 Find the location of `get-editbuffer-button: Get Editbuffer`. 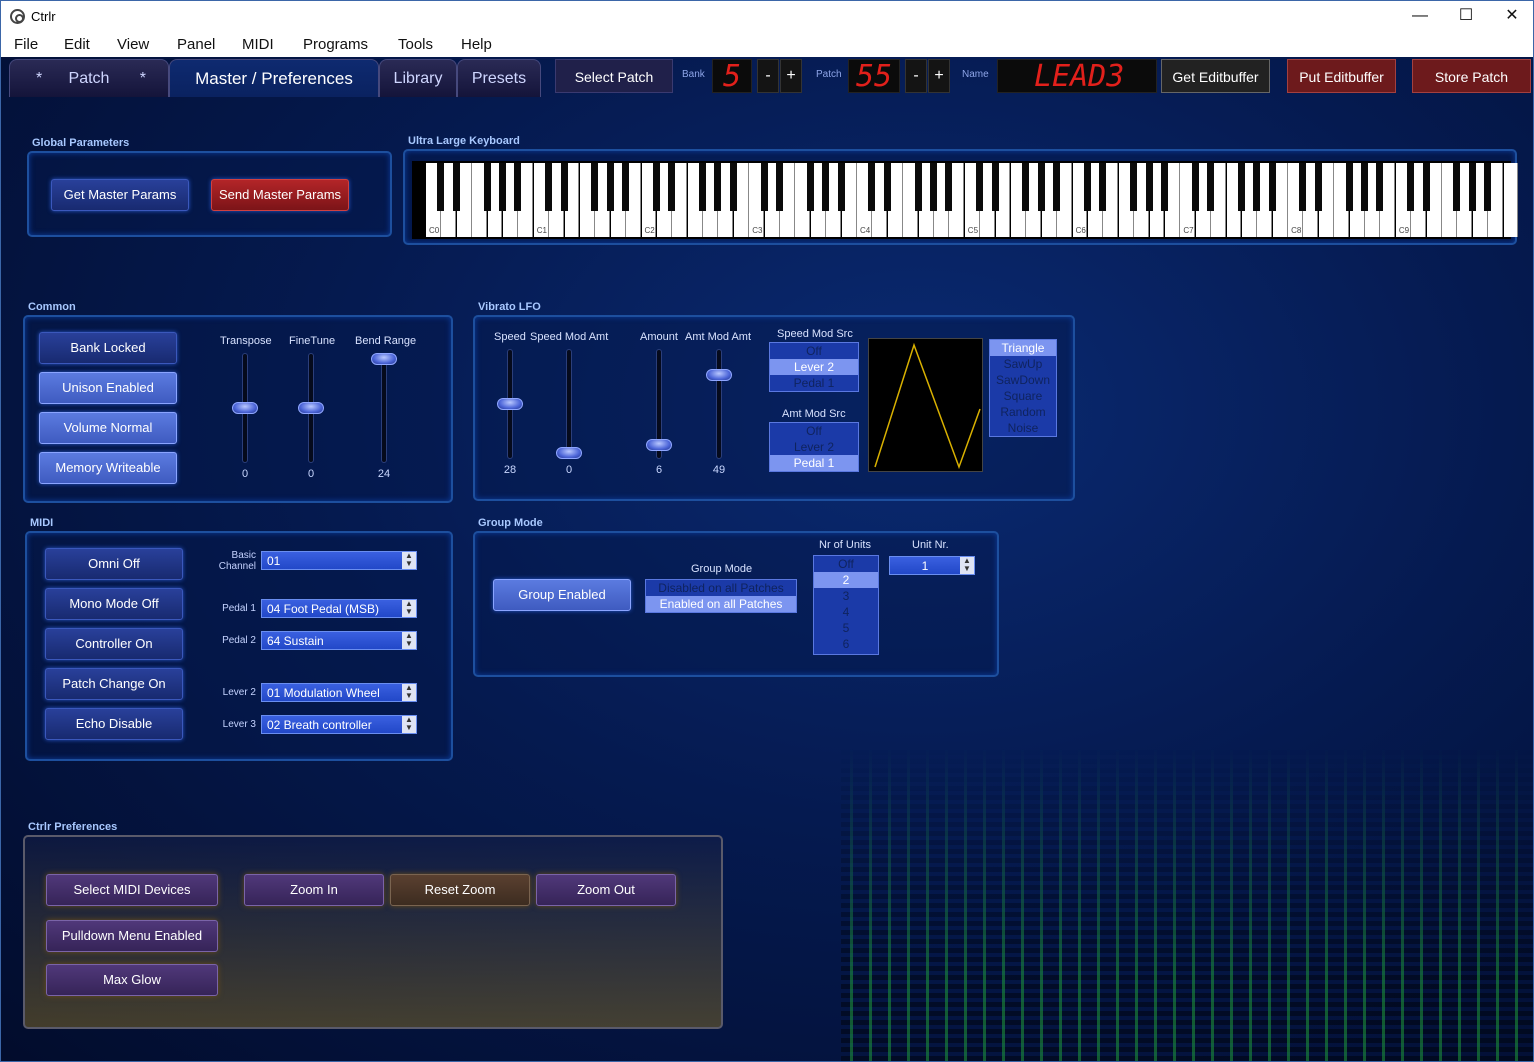

get-editbuffer-button: Get Editbuffer is located at coordinates (1215, 76).